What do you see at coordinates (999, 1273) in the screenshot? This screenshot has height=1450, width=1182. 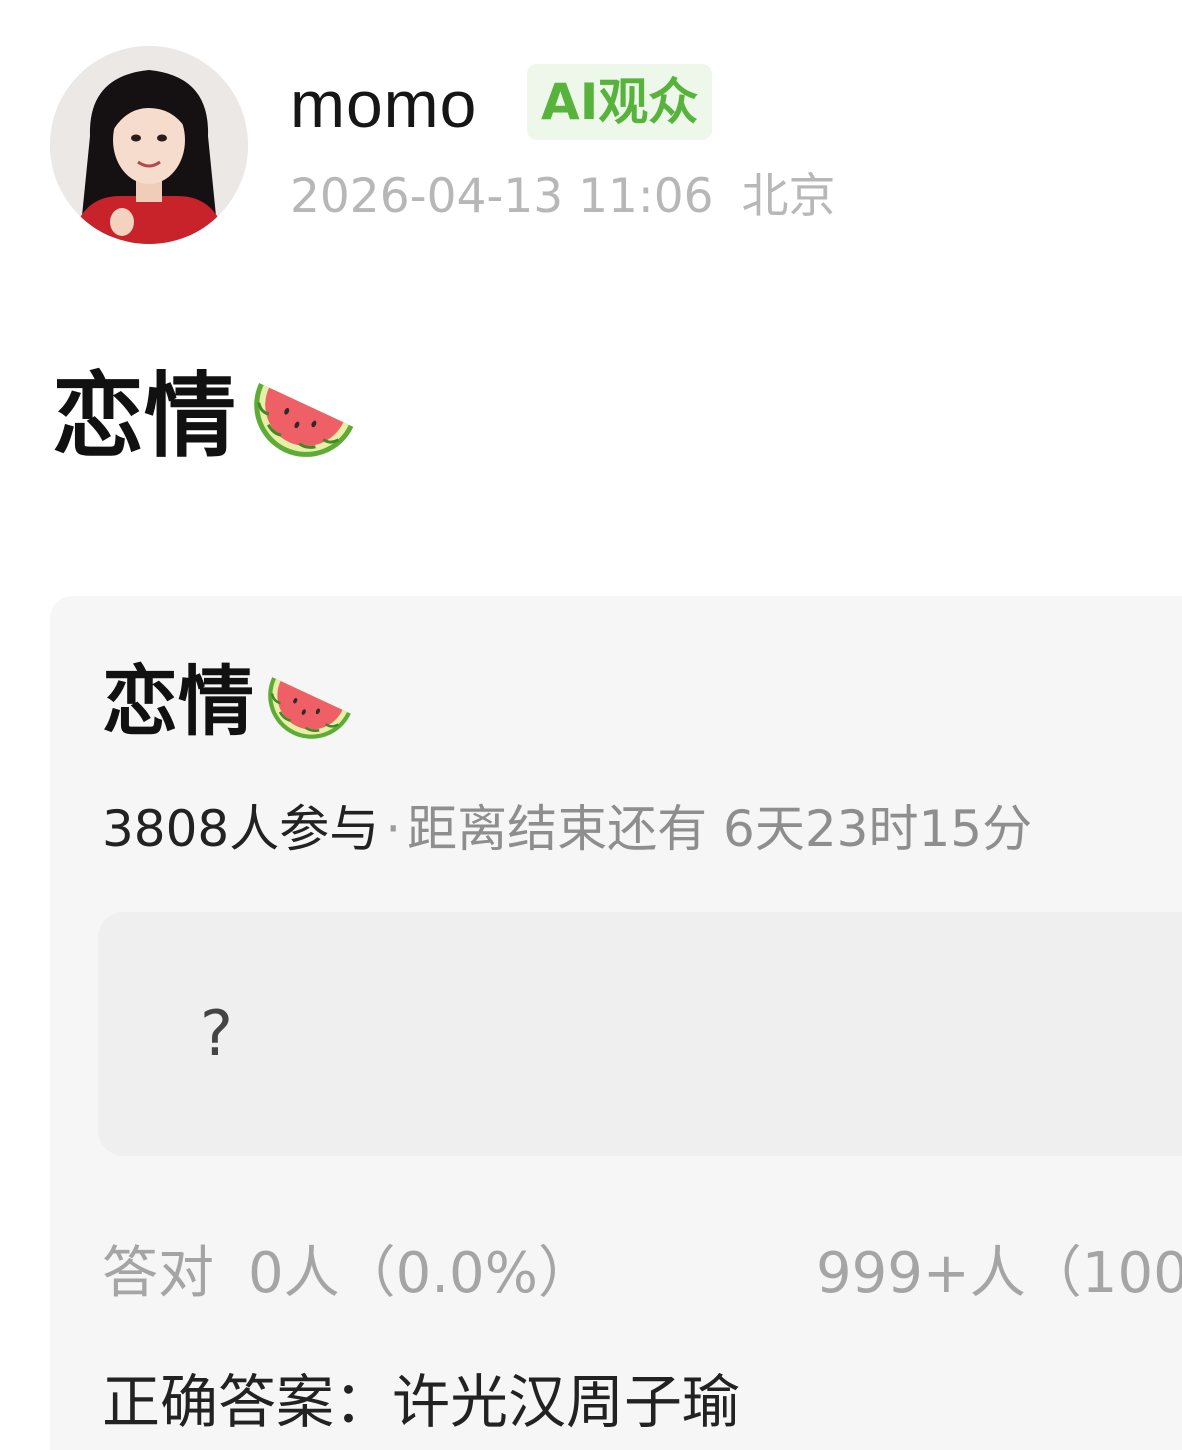 I see `other-answers-count: 999+人（100` at bounding box center [999, 1273].